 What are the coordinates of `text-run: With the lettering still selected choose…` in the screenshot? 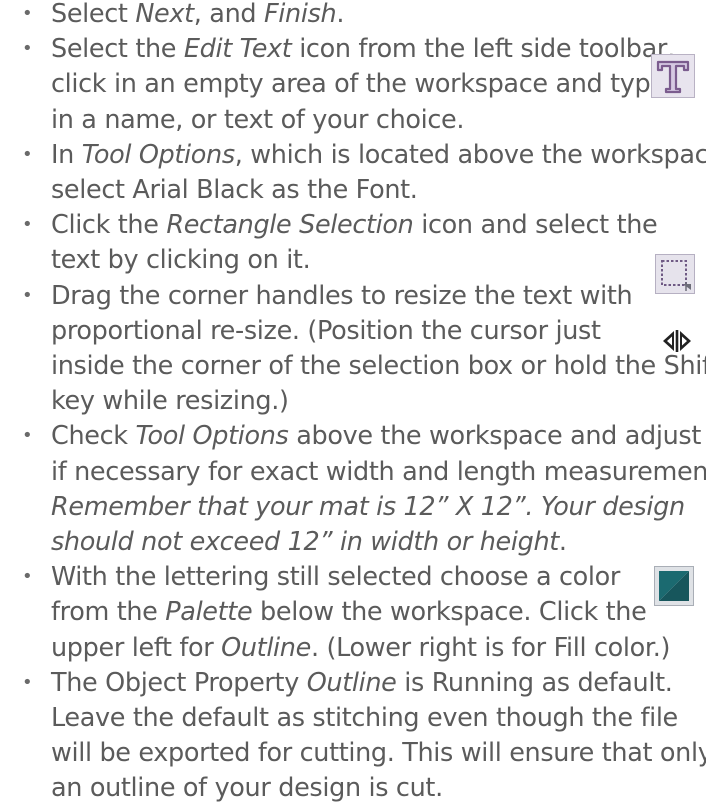 It's located at (336, 577).